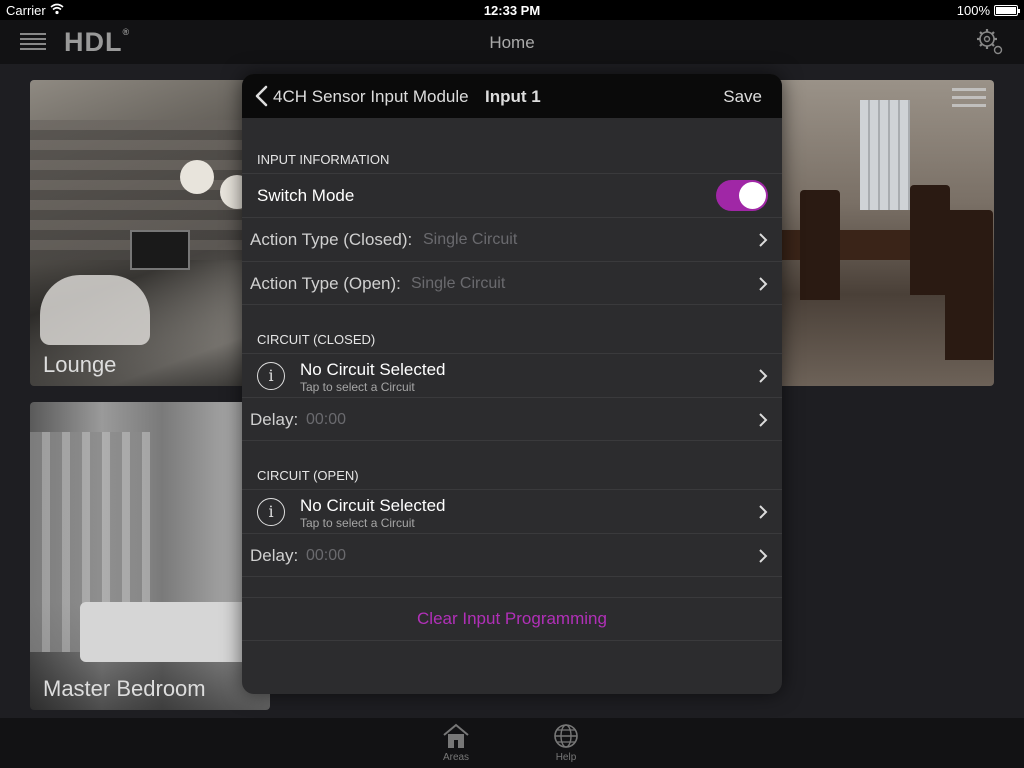  Describe the element at coordinates (566, 736) in the screenshot. I see `globe-icon` at that location.